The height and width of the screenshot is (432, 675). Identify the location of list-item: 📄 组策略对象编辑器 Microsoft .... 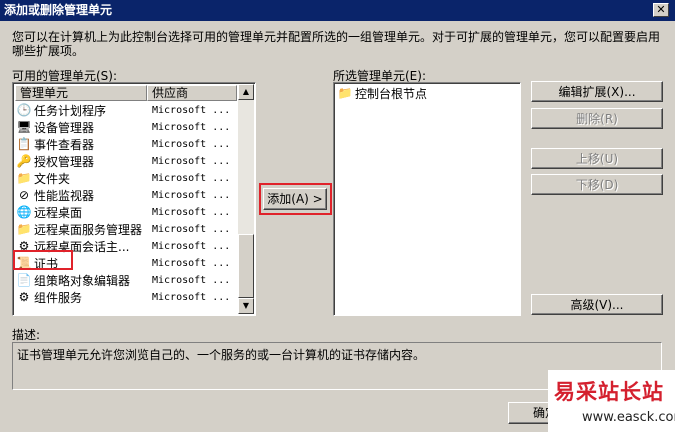
(133, 280).